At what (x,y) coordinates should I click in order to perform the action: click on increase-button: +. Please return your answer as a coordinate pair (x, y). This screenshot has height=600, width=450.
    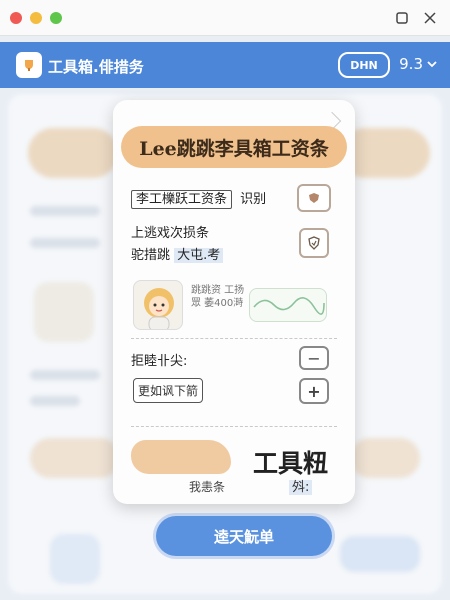
    Looking at the image, I should click on (314, 391).